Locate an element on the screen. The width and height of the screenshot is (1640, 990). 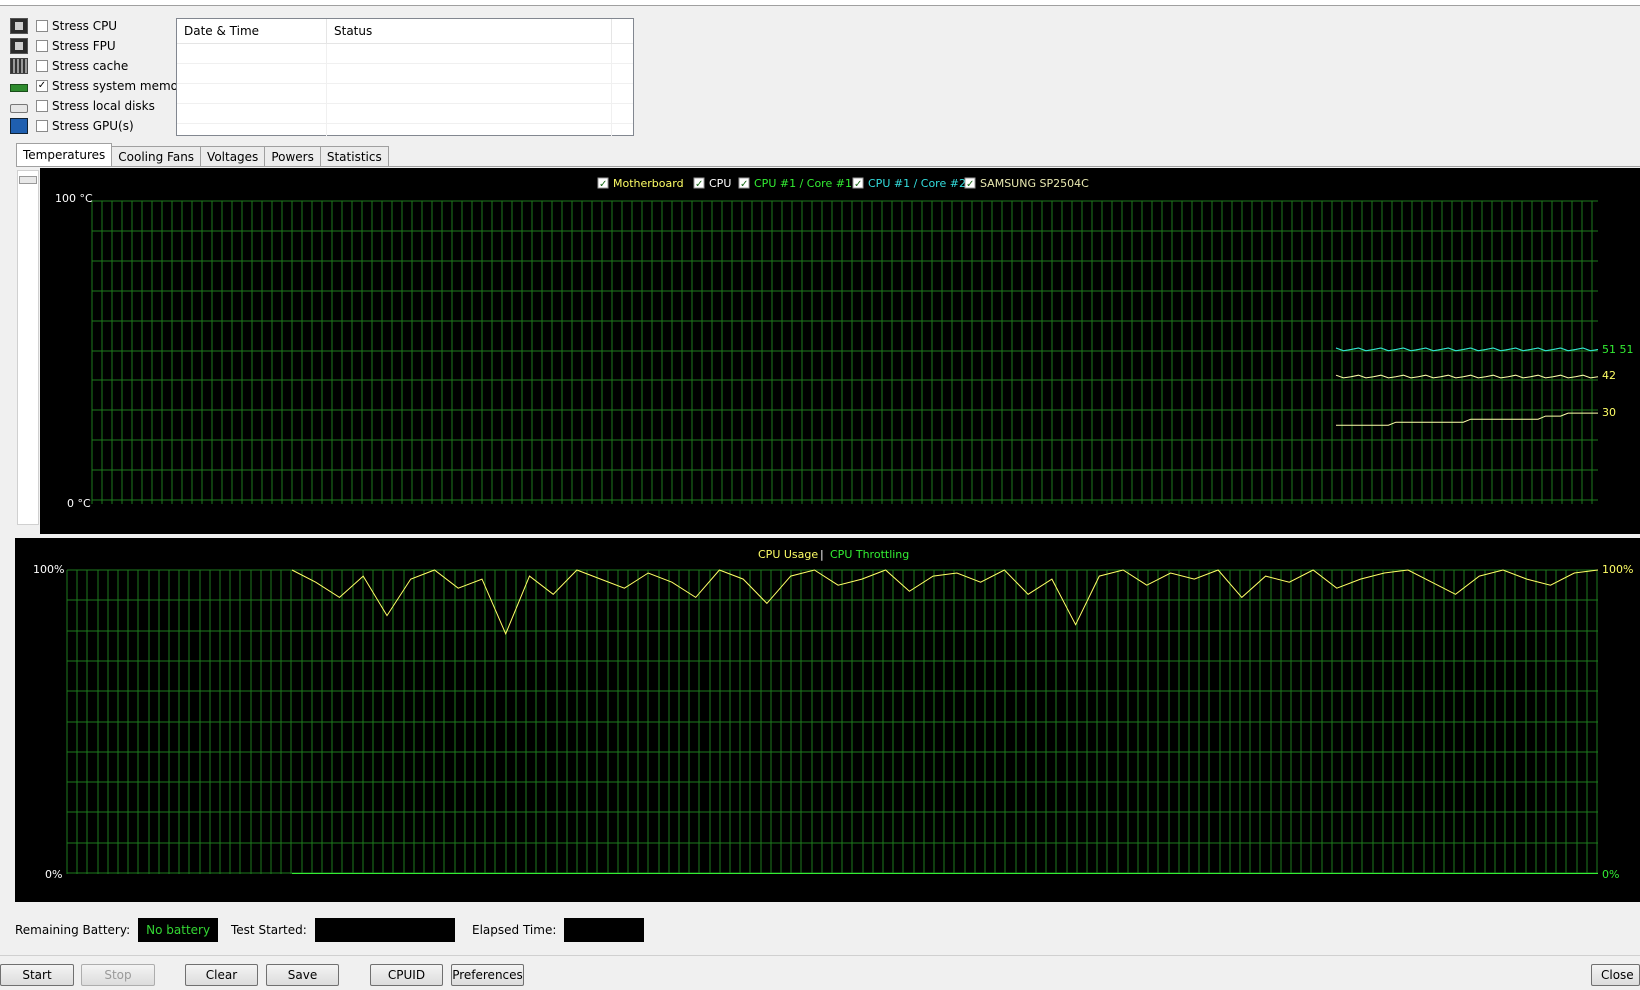
start-button: Start is located at coordinates (37, 975).